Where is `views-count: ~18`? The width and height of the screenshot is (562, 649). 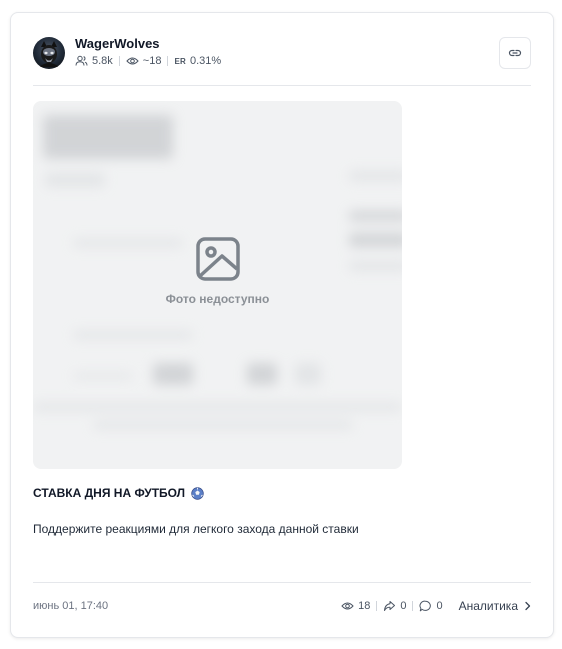
views-count: ~18 is located at coordinates (152, 61).